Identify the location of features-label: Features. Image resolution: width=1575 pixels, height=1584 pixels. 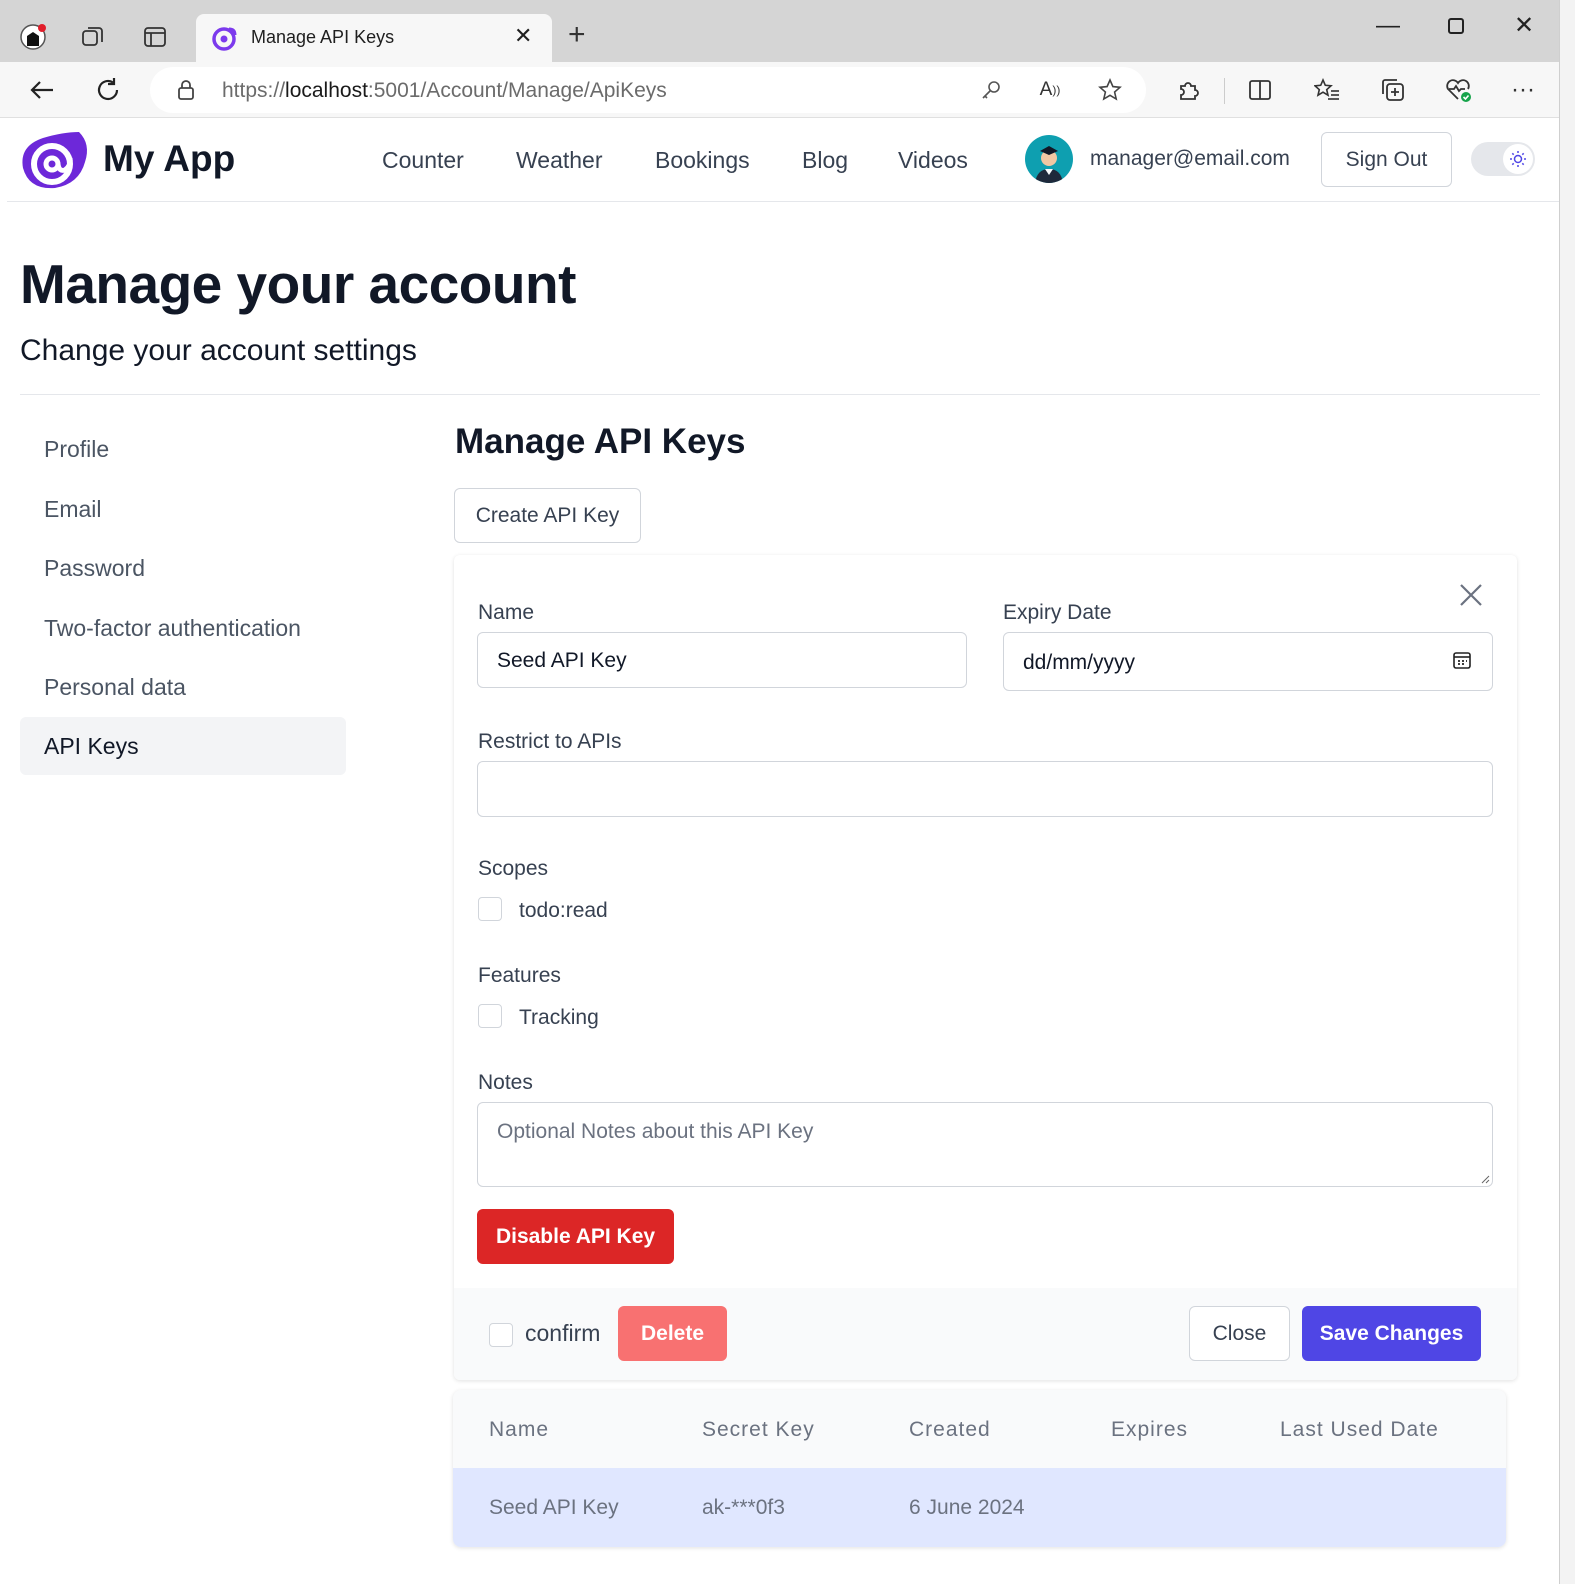
(519, 975).